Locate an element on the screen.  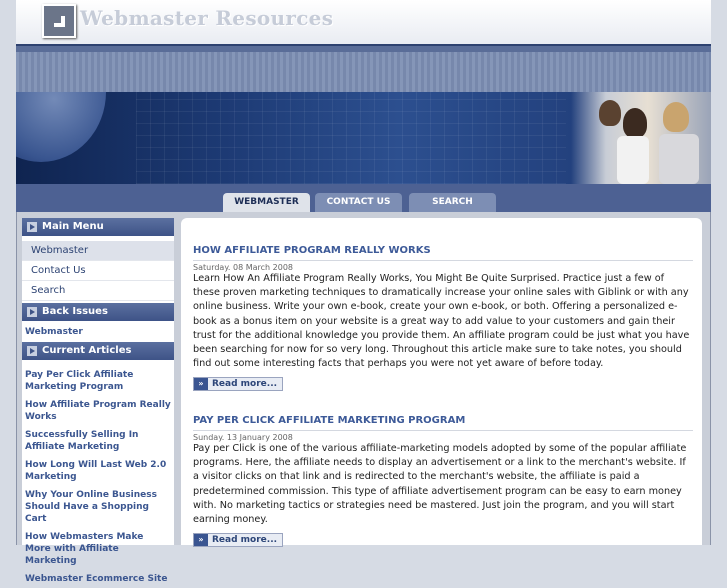
tab-webmaster: WEBMASTER is located at coordinates (266, 202).